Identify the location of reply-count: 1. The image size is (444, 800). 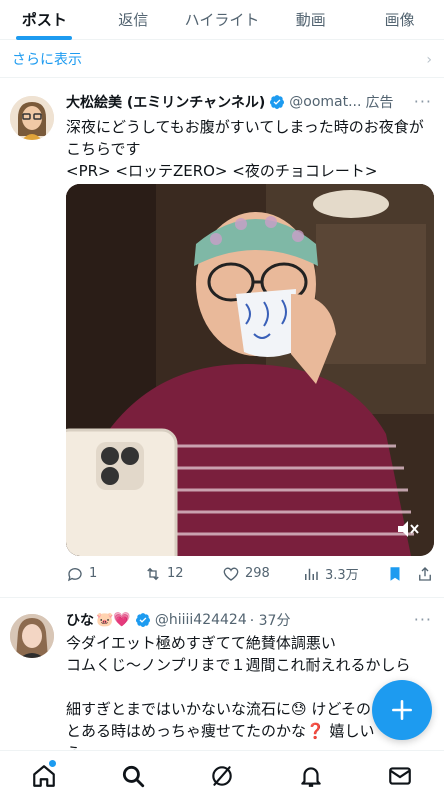
(93, 573).